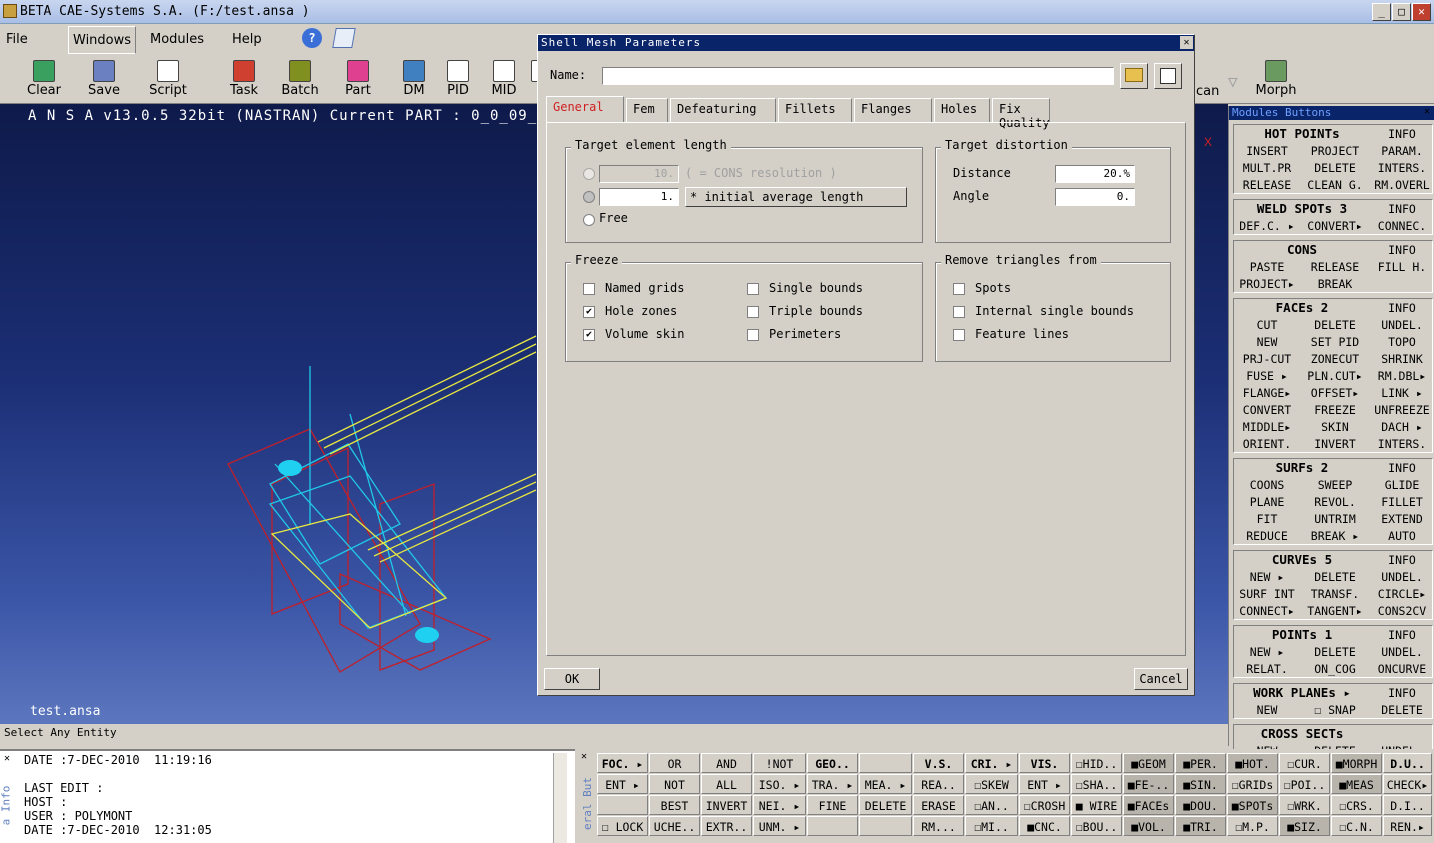  What do you see at coordinates (17, 39) in the screenshot?
I see `menu-file: File` at bounding box center [17, 39].